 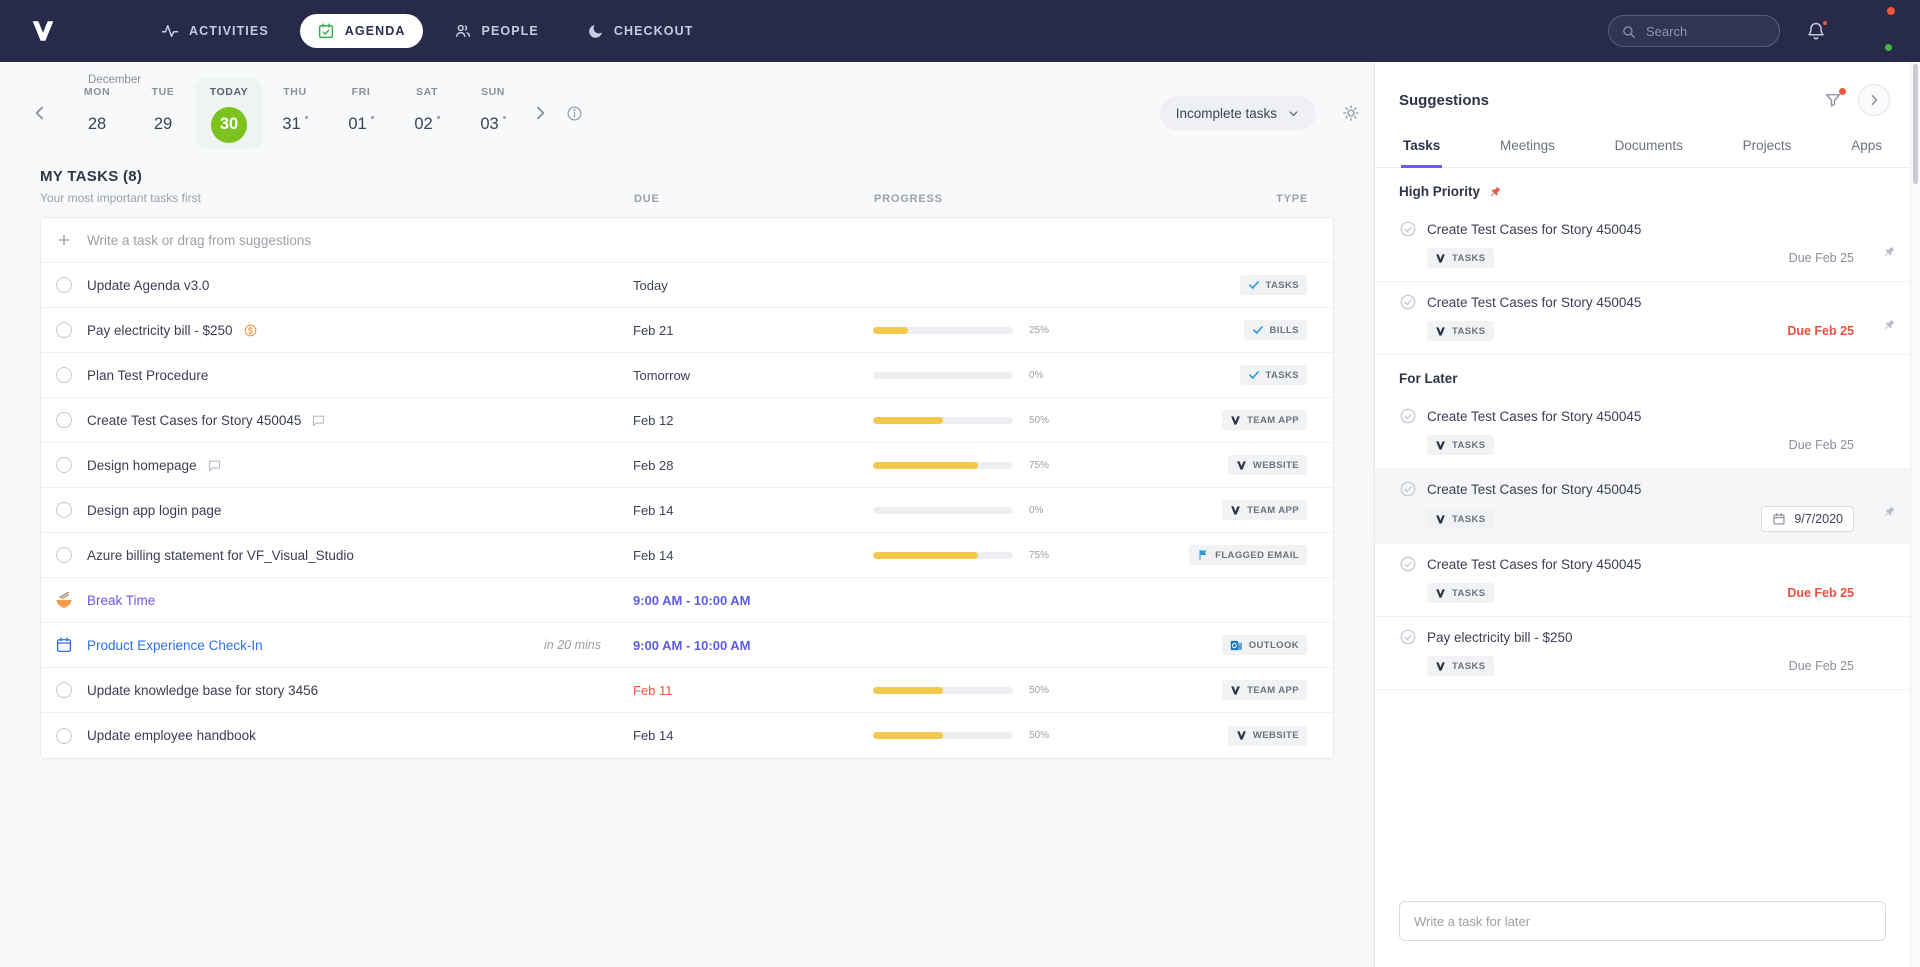 I want to click on date-cell-03: SUN 03, so click(x=493, y=113).